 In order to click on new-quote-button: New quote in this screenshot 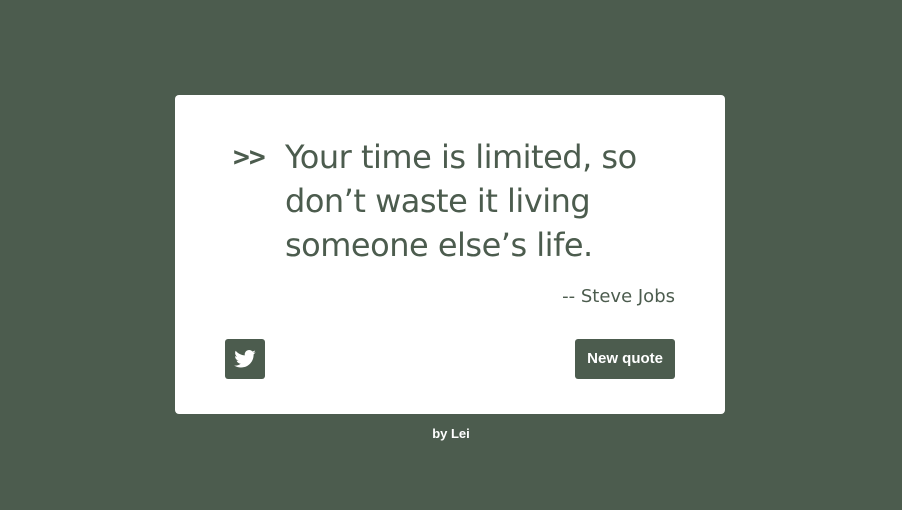, I will do `click(625, 359)`.